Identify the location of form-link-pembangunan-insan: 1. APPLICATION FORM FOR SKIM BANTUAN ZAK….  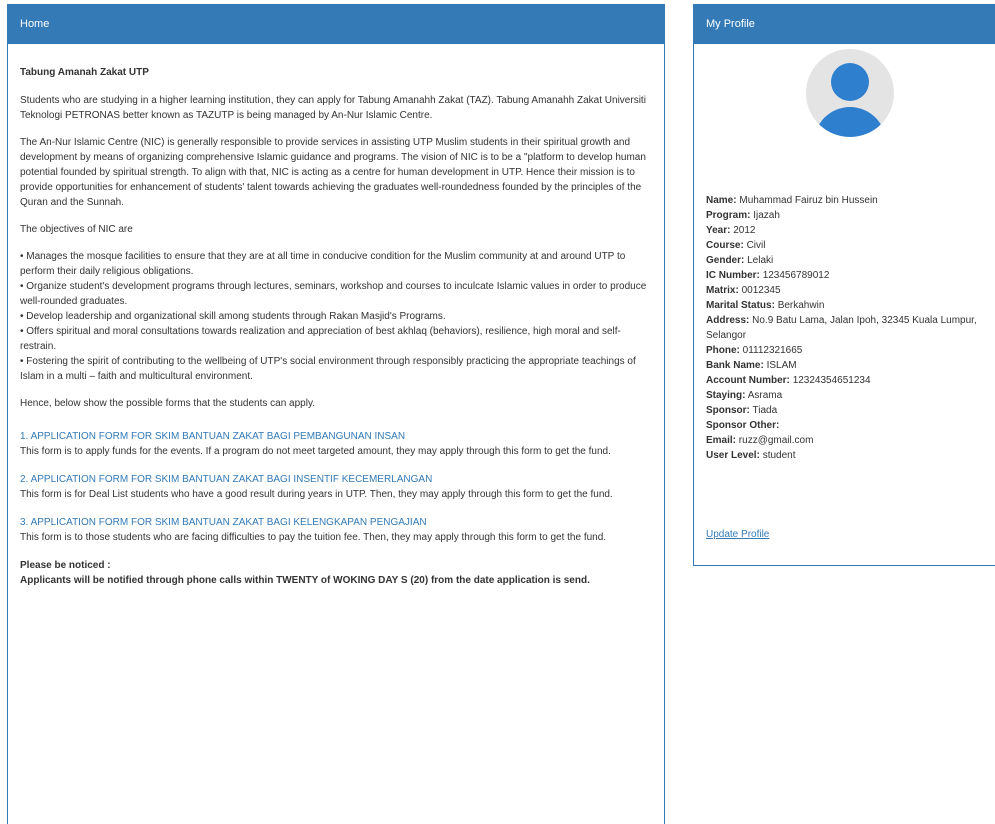
(336, 436).